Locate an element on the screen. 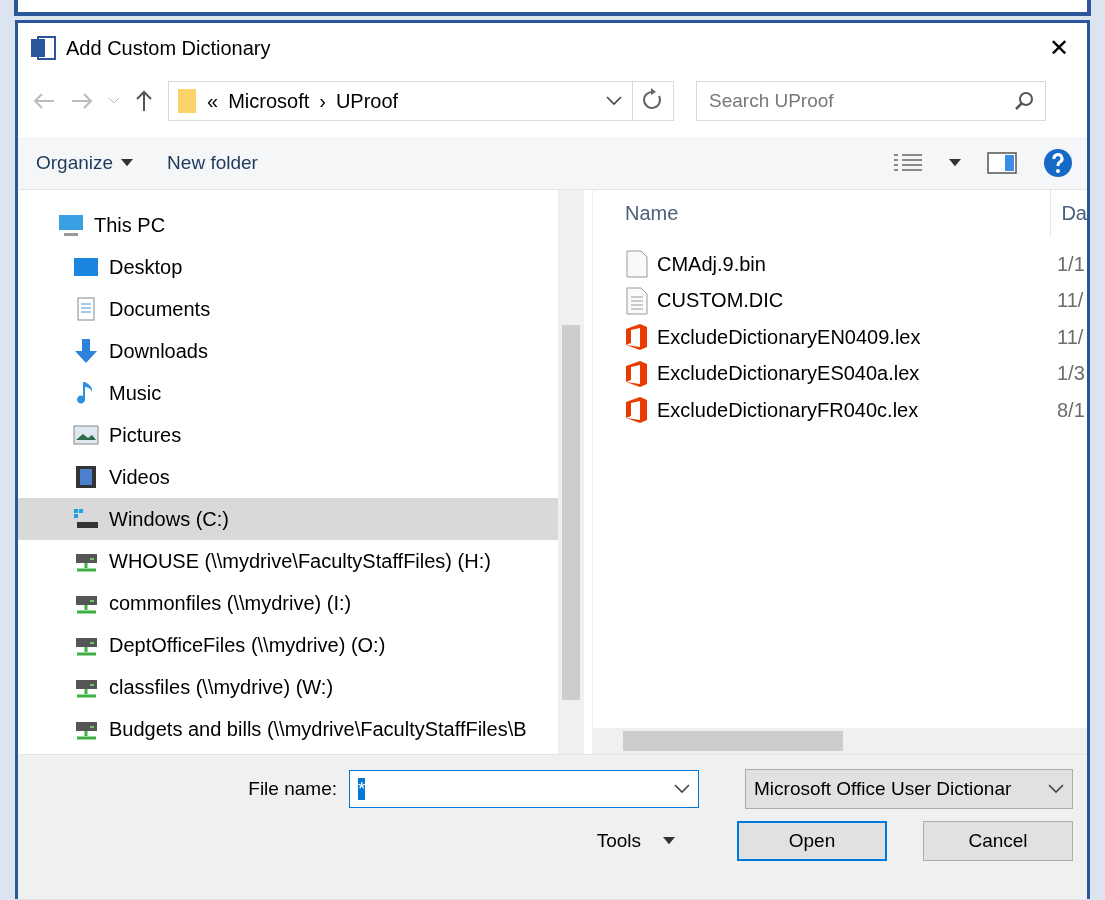 This screenshot has height=900, width=1105. sidebar-item: Pictures is located at coordinates (288, 435).